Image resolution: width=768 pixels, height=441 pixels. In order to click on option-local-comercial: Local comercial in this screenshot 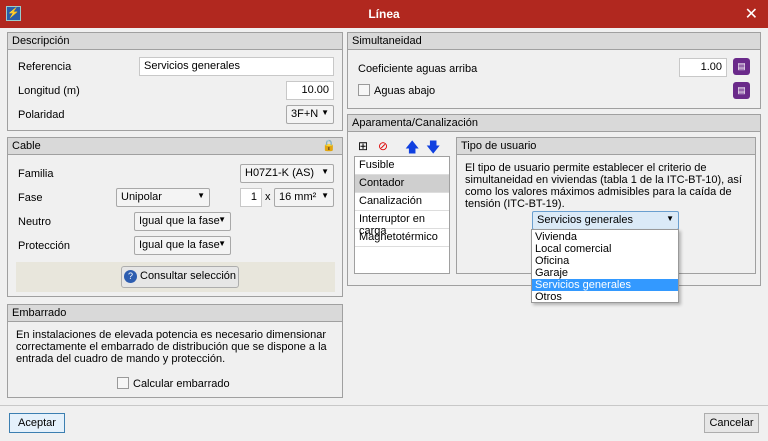, I will do `click(605, 249)`.